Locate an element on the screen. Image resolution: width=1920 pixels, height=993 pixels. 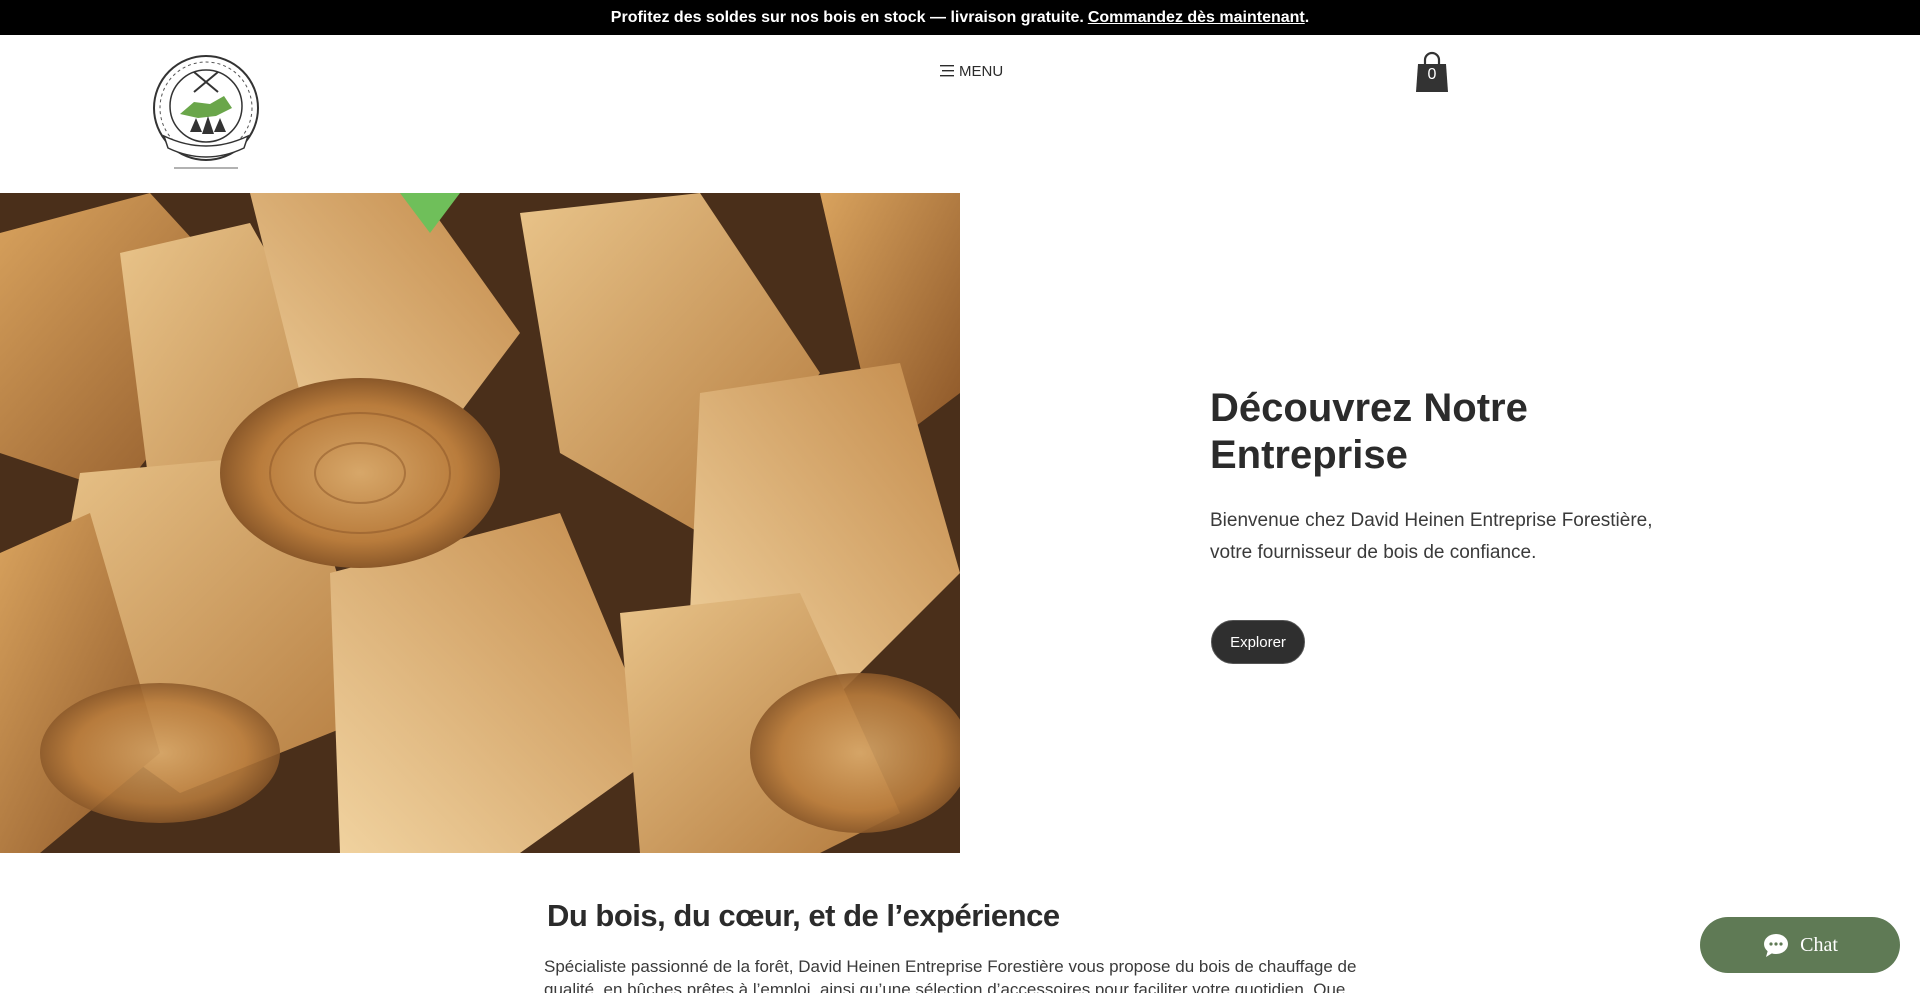
about-title: Du bois, du cœur, et de l’expérience is located at coordinates (803, 915).